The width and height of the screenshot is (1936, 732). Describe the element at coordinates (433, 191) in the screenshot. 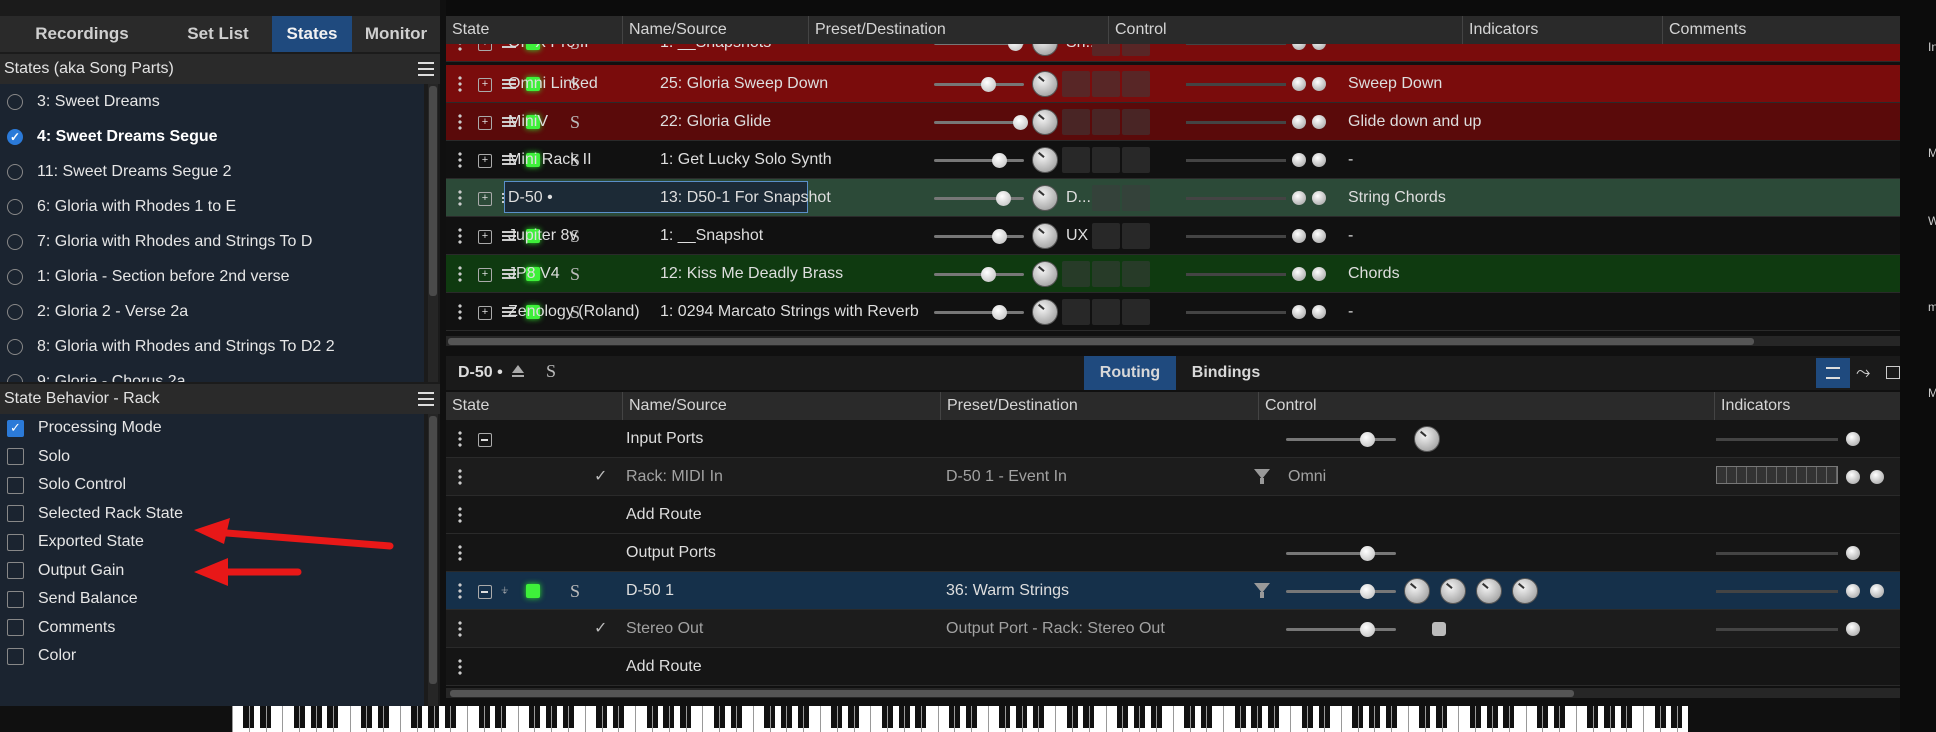

I see `states-scroll-thumb` at that location.